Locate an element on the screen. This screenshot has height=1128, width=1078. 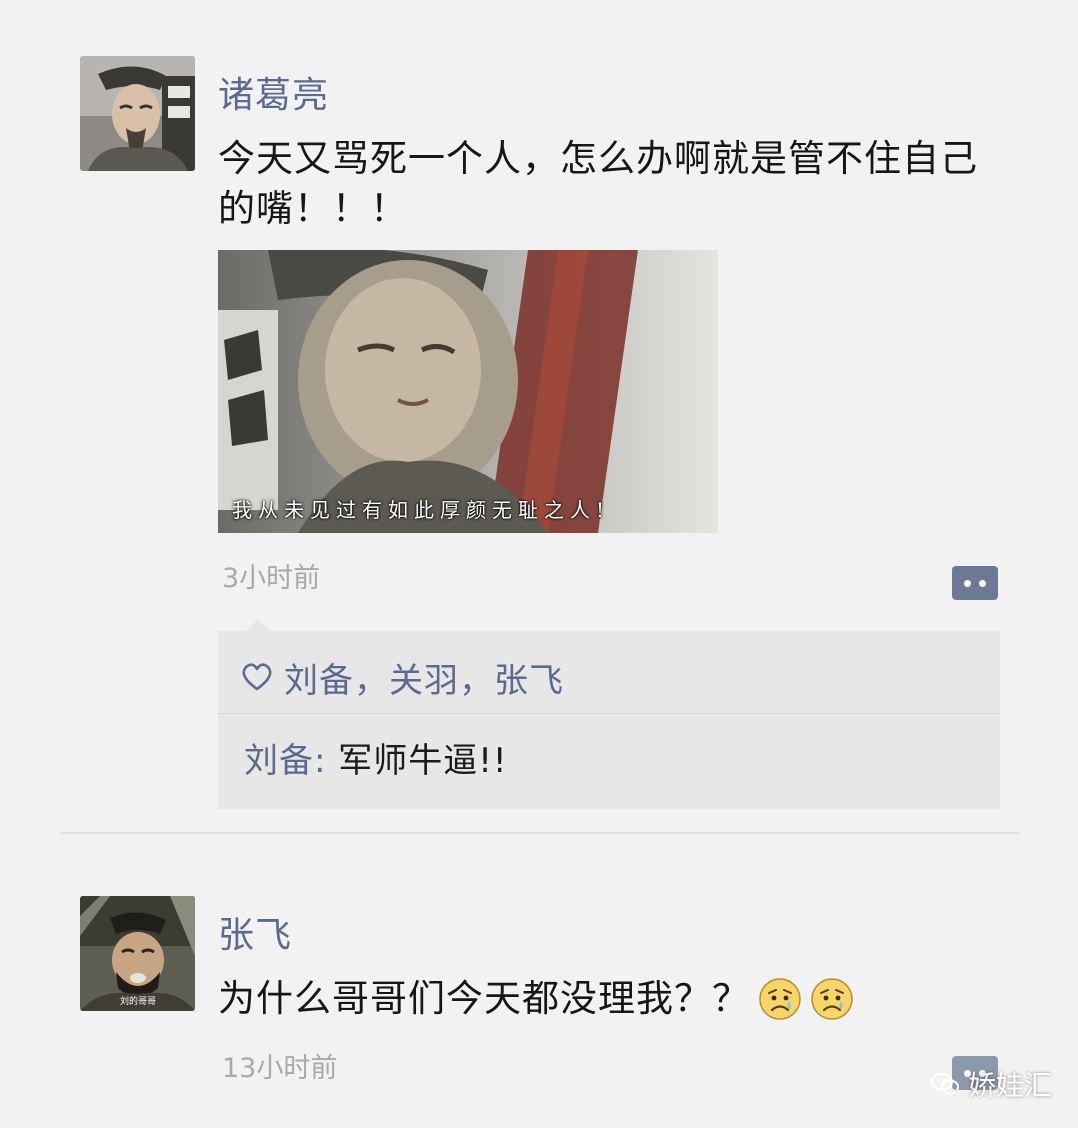
post-text-row: 为什么哥哥们今天都没理我？？ is located at coordinates (613, 999).